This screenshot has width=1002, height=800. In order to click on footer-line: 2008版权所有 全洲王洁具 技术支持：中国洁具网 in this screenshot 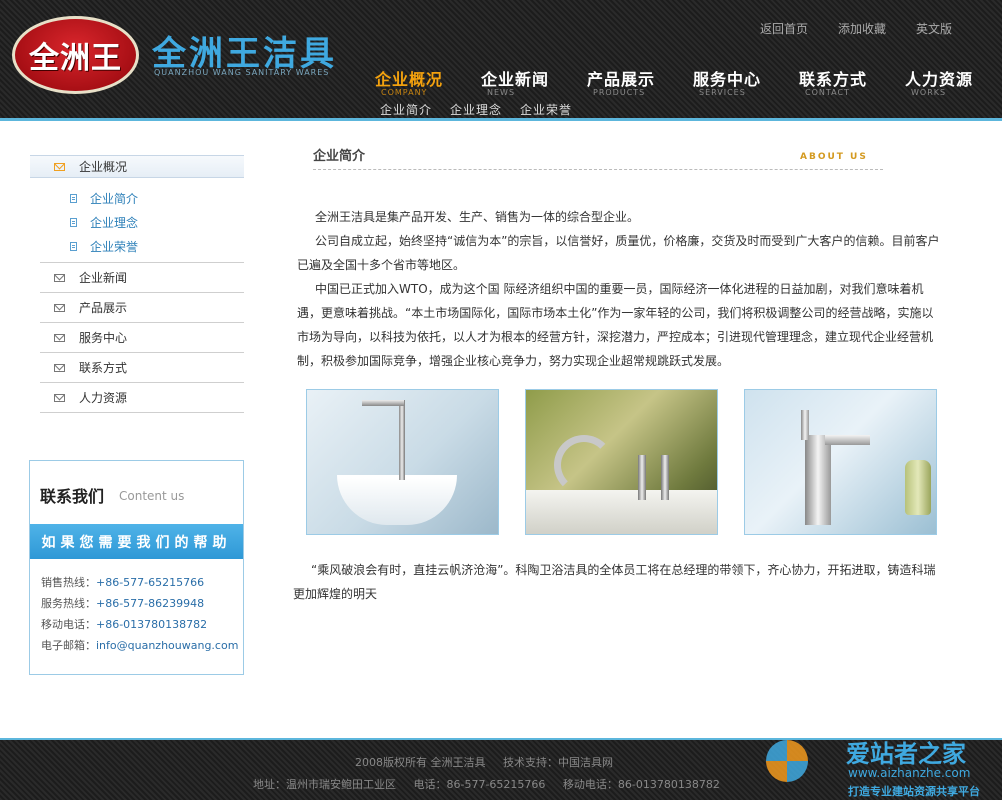, I will do `click(491, 762)`.